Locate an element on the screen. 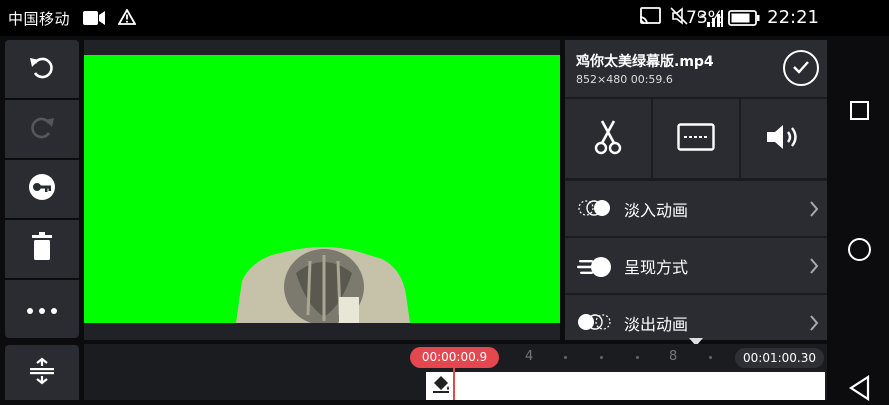 The height and width of the screenshot is (405, 889). end-time-badge: 00:01:00.30 is located at coordinates (779, 358).